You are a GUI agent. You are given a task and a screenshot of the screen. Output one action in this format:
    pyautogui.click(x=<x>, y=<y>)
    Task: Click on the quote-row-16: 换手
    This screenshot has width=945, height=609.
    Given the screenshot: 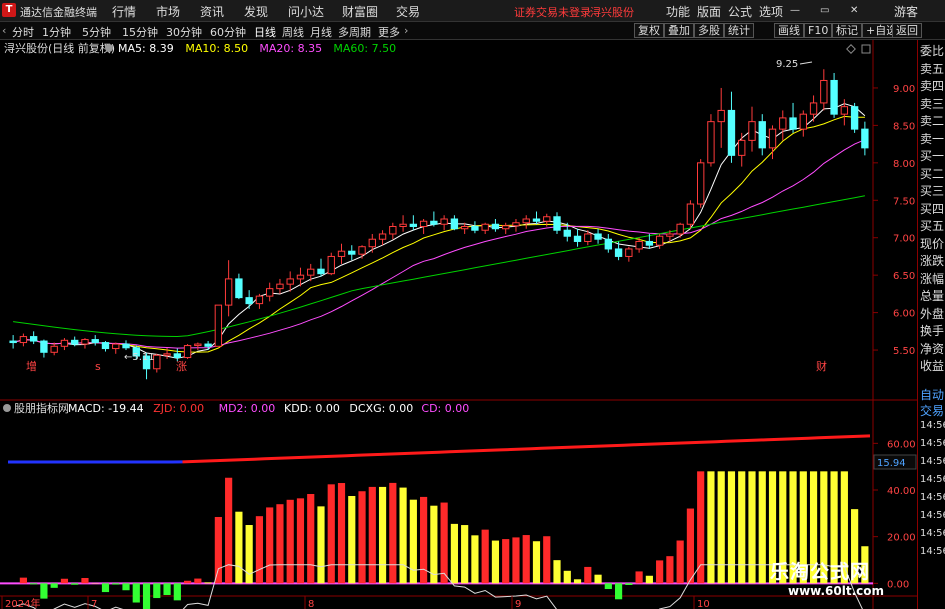 What is the action you would take?
    pyautogui.click(x=932, y=330)
    